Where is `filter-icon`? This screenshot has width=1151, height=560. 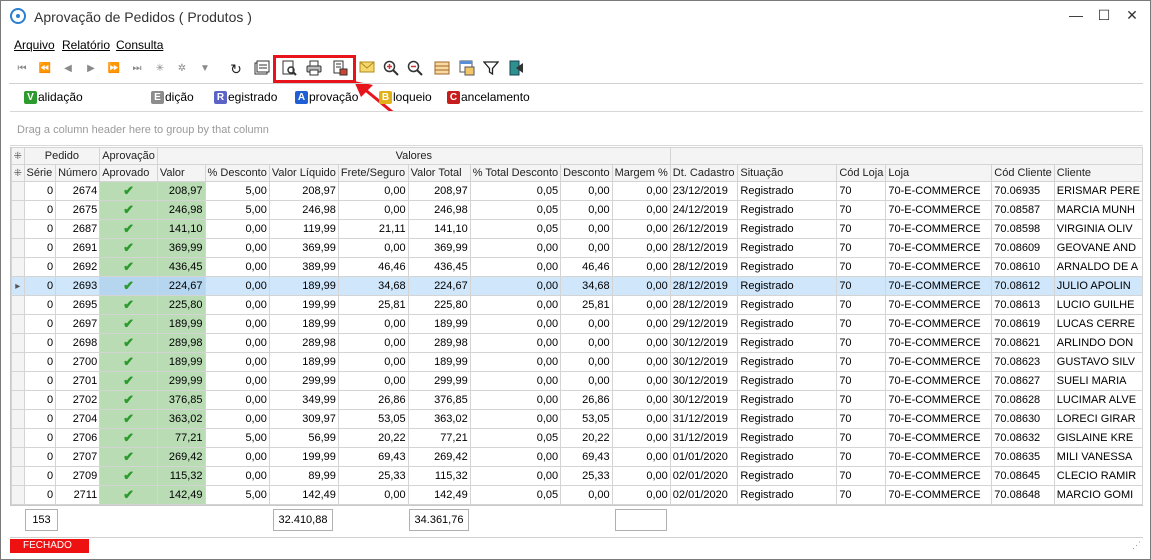
filter-icon is located at coordinates (491, 69).